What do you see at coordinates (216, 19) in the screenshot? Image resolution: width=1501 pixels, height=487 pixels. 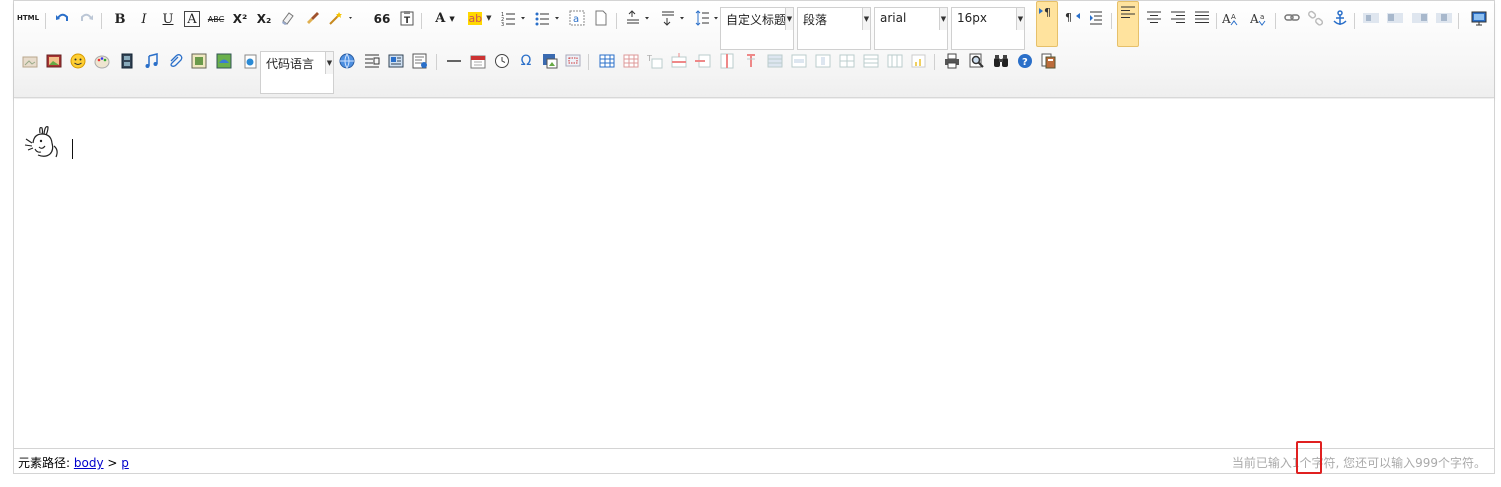 I see `strikethrough-button: ABC` at bounding box center [216, 19].